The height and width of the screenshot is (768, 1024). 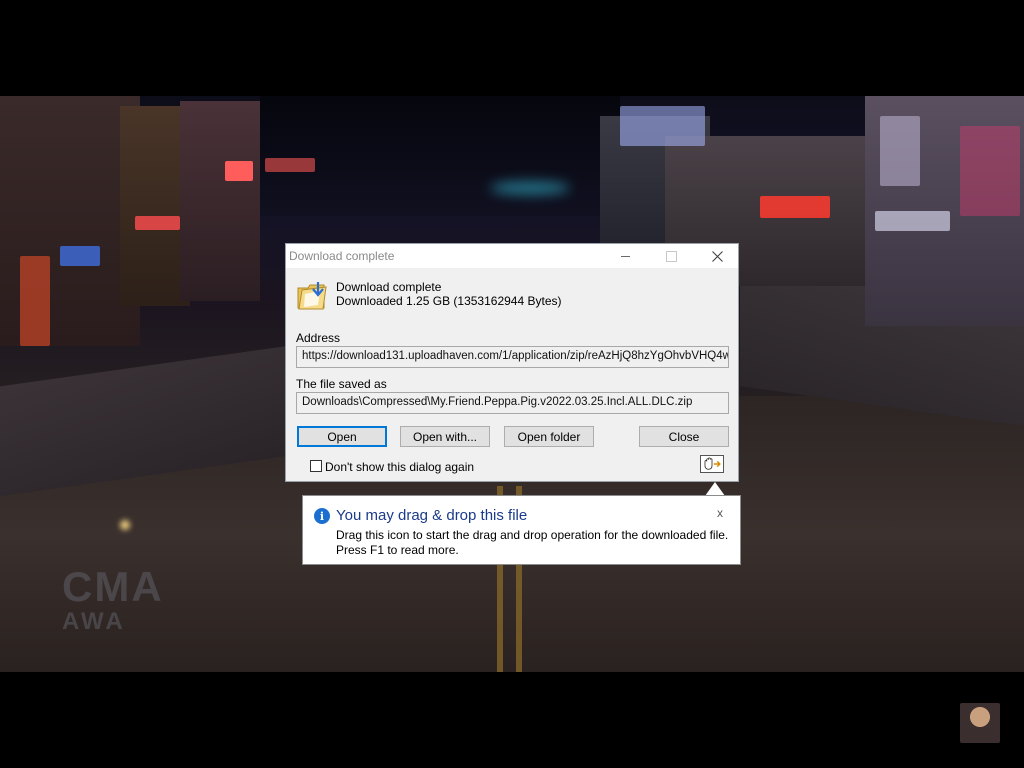 What do you see at coordinates (389, 287) in the screenshot?
I see `summary-heading: Download complete` at bounding box center [389, 287].